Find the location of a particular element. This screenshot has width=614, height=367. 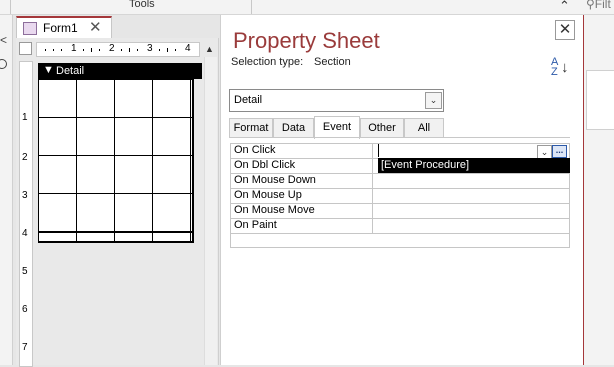

property-row-on-mouse-up: On Mouse Up is located at coordinates (400, 196).